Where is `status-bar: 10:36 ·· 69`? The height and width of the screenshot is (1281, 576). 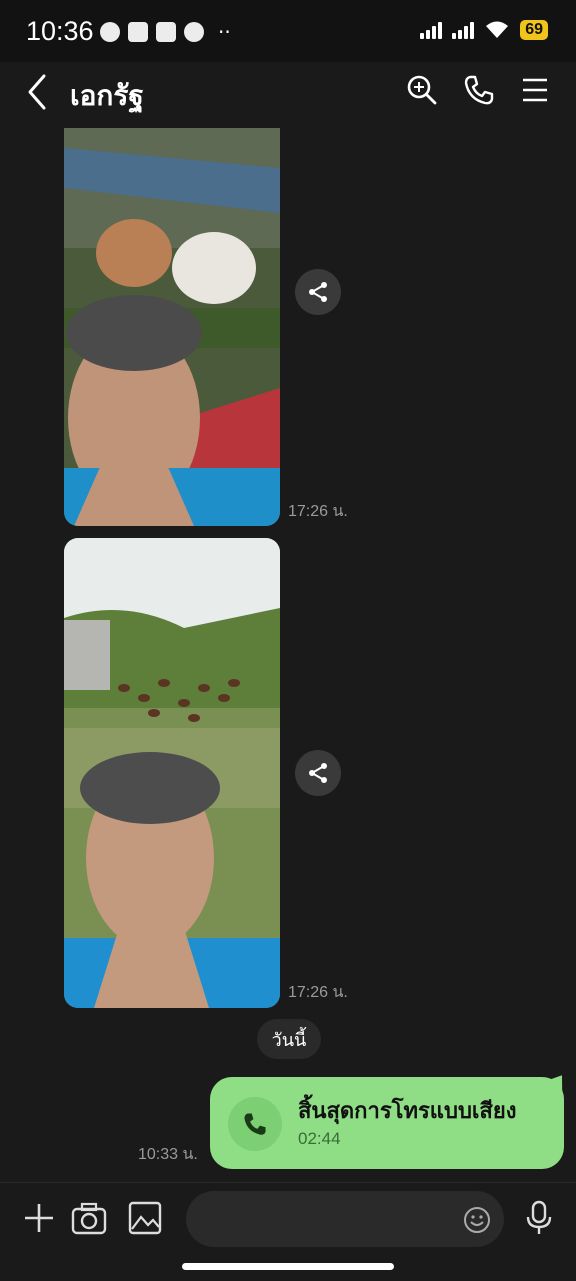
status-bar: 10:36 ·· 69 is located at coordinates (288, 31).